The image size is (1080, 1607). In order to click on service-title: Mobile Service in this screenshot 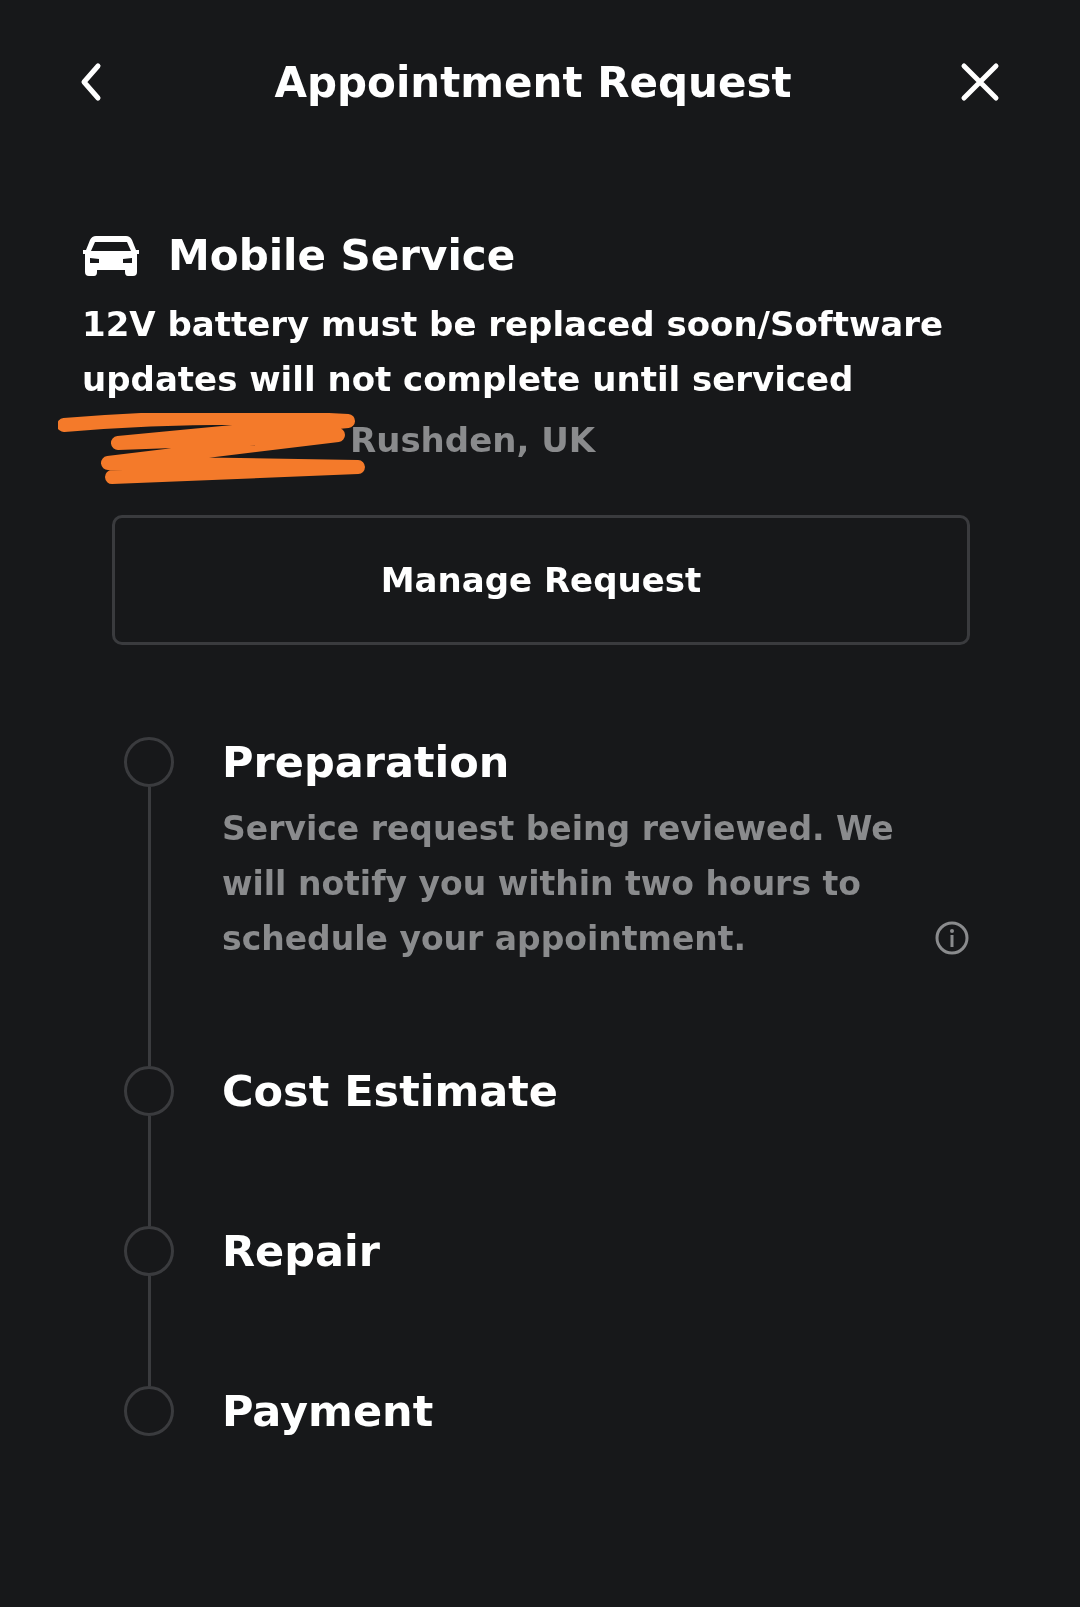, I will do `click(342, 256)`.